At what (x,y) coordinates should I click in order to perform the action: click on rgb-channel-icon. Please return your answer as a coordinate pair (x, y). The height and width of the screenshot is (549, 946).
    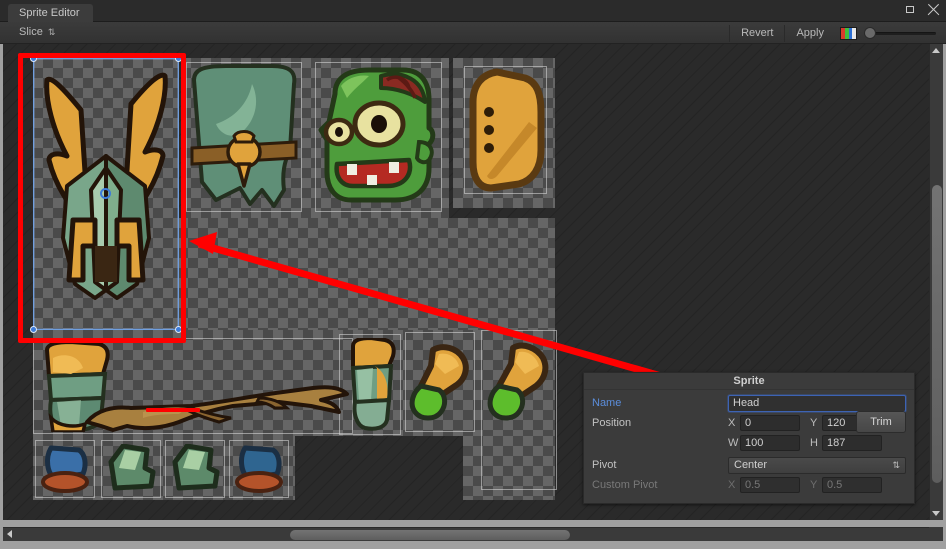
    Looking at the image, I should click on (848, 33).